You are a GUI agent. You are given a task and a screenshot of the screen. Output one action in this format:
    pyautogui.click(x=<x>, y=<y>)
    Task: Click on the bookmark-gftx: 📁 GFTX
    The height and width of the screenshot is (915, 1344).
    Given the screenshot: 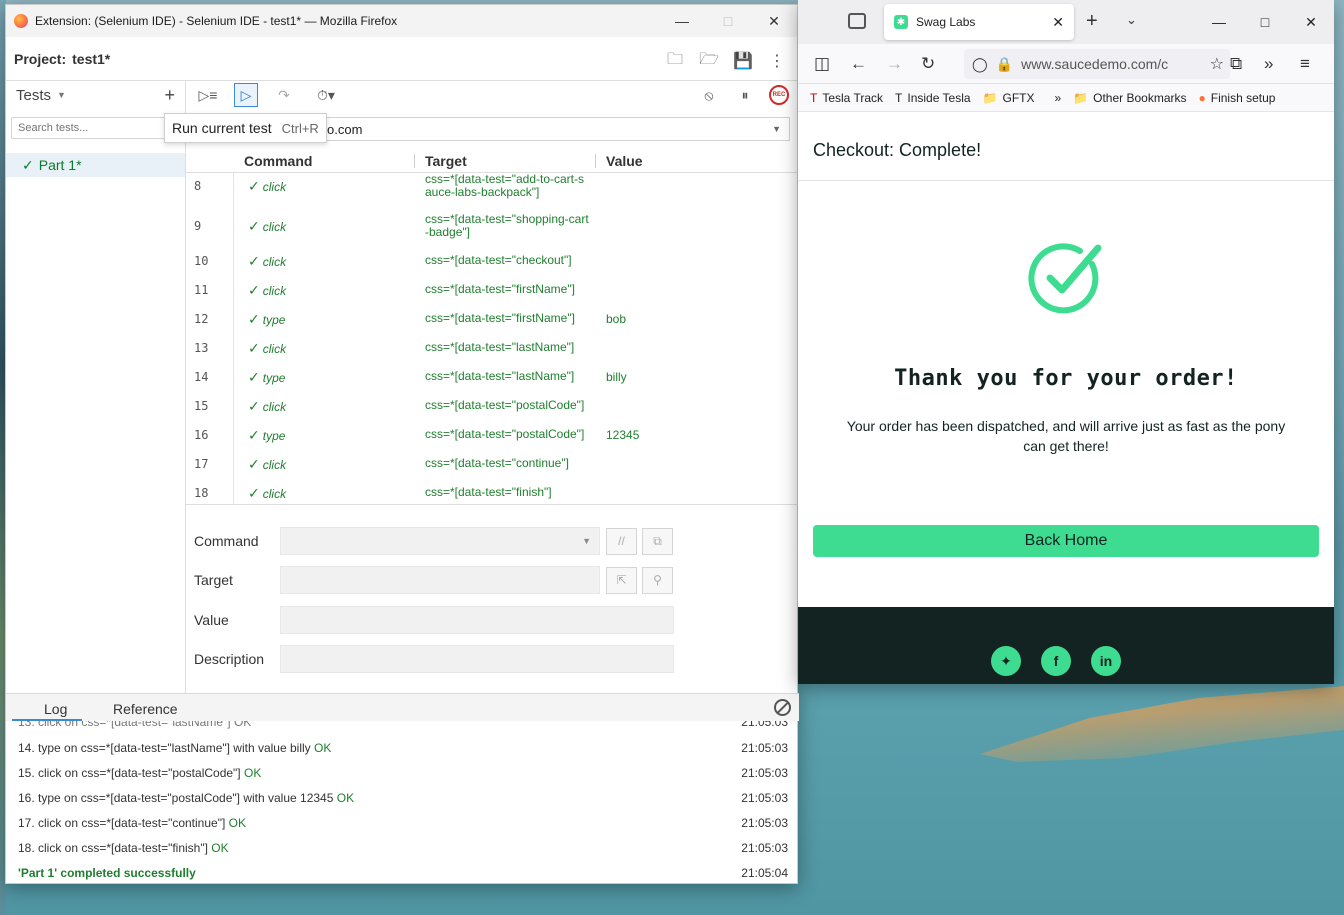 What is the action you would take?
    pyautogui.click(x=1009, y=98)
    